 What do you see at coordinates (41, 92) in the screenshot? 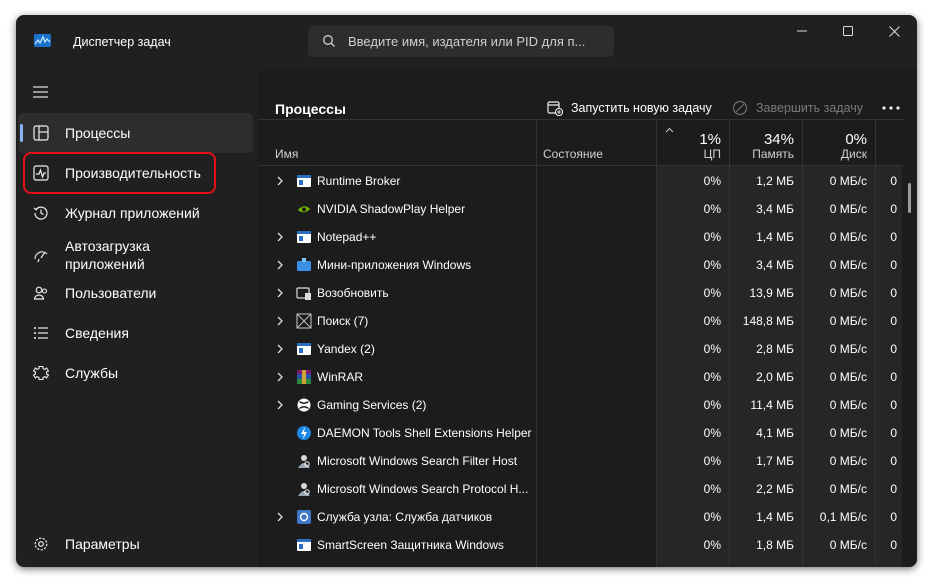
I see `hamburger-menu-icon` at bounding box center [41, 92].